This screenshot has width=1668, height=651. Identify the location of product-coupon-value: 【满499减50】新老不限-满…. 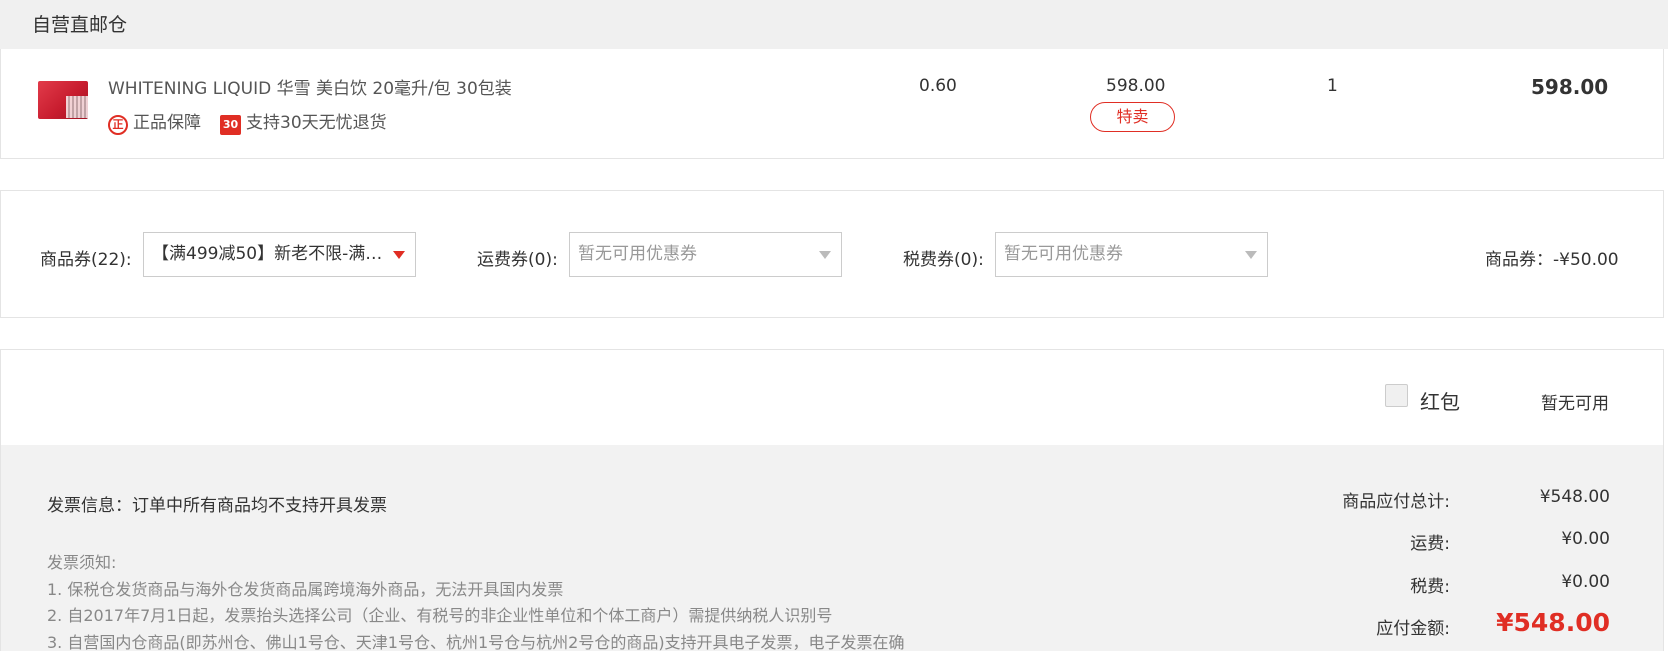
(267, 254).